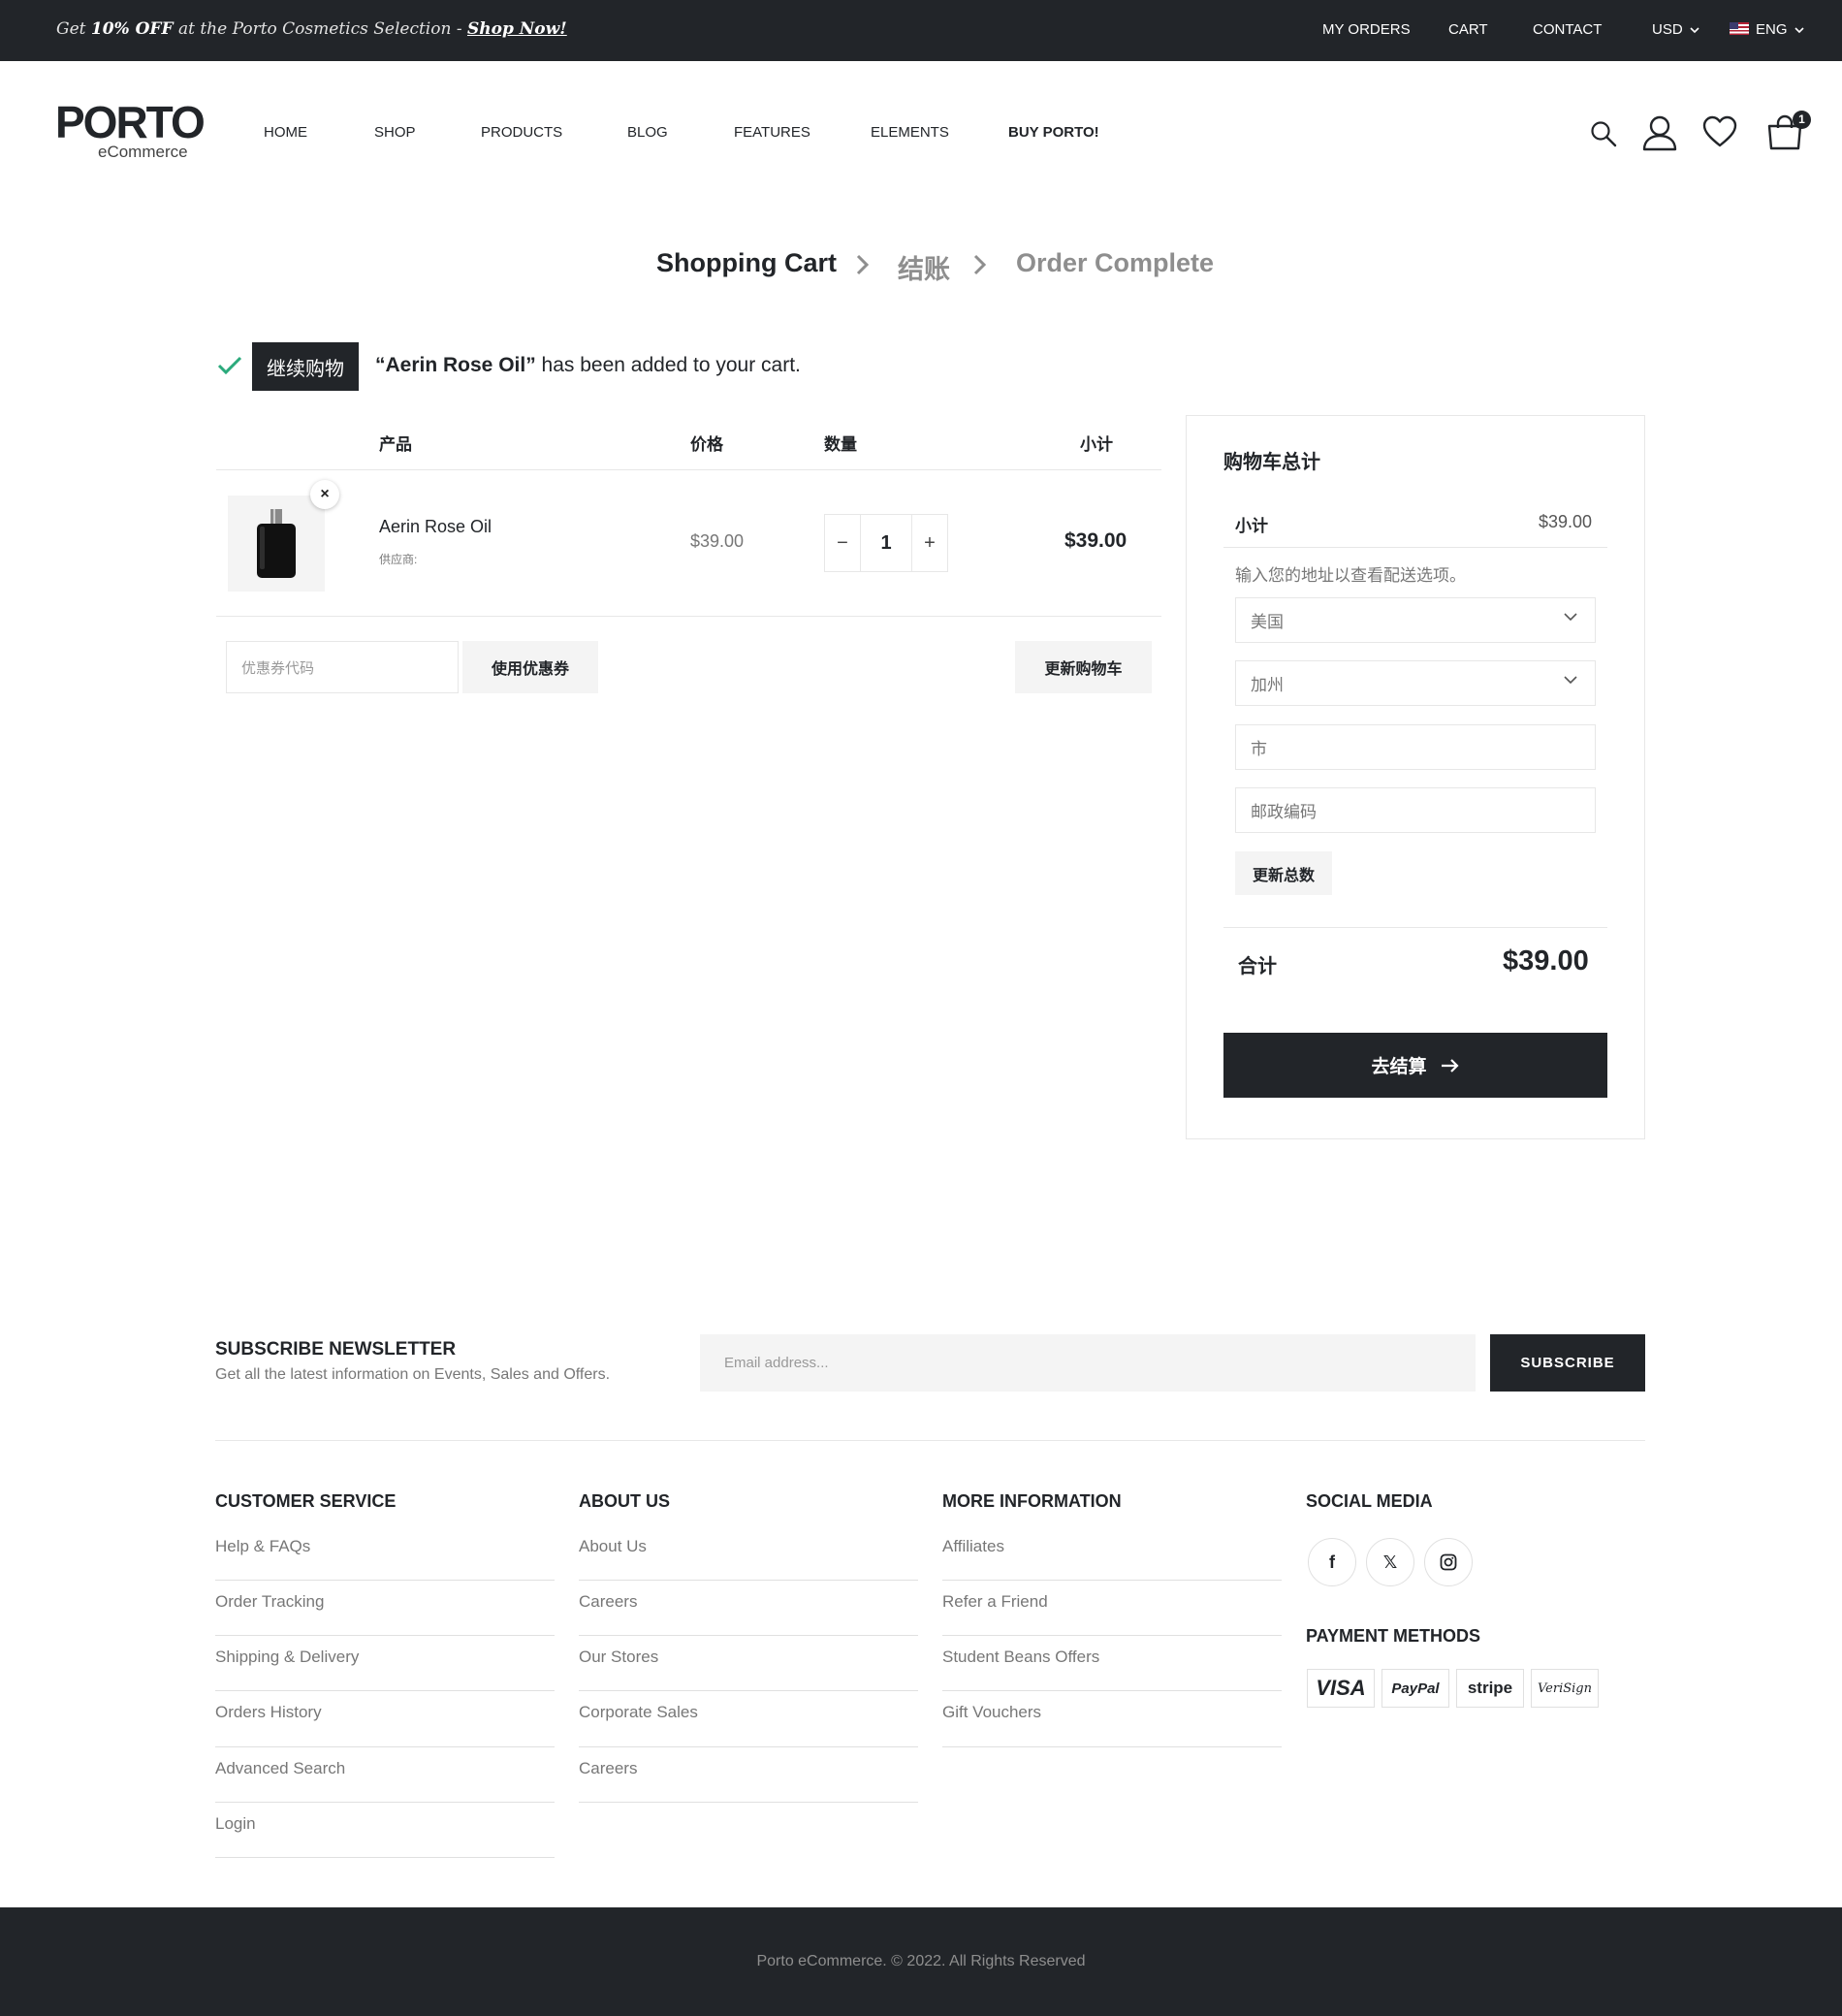 The width and height of the screenshot is (1842, 2016). I want to click on total-value: $39.00, so click(1546, 960).